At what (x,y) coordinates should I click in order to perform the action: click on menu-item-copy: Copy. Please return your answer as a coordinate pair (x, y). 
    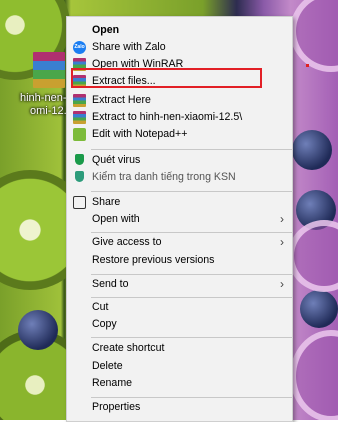
    Looking at the image, I should click on (179, 324).